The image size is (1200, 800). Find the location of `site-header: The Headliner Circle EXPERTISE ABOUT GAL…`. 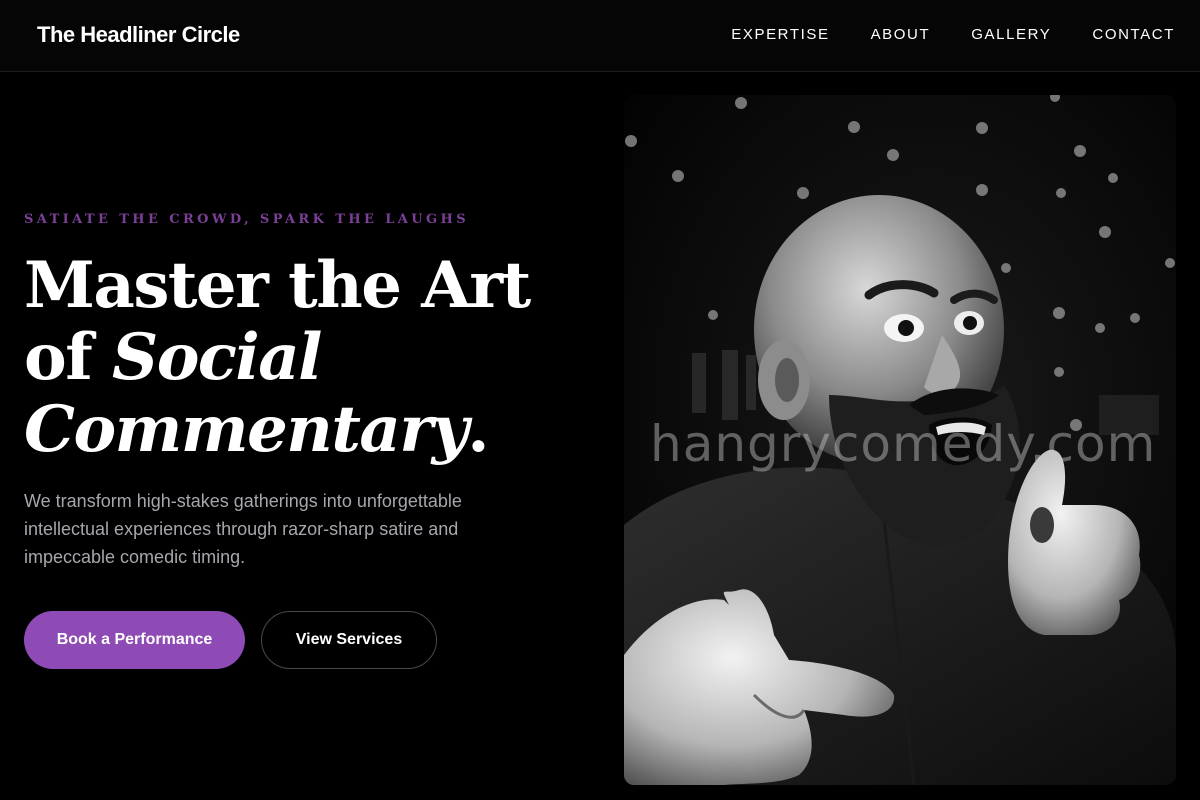

site-header: The Headliner Circle EXPERTISE ABOUT GAL… is located at coordinates (600, 36).